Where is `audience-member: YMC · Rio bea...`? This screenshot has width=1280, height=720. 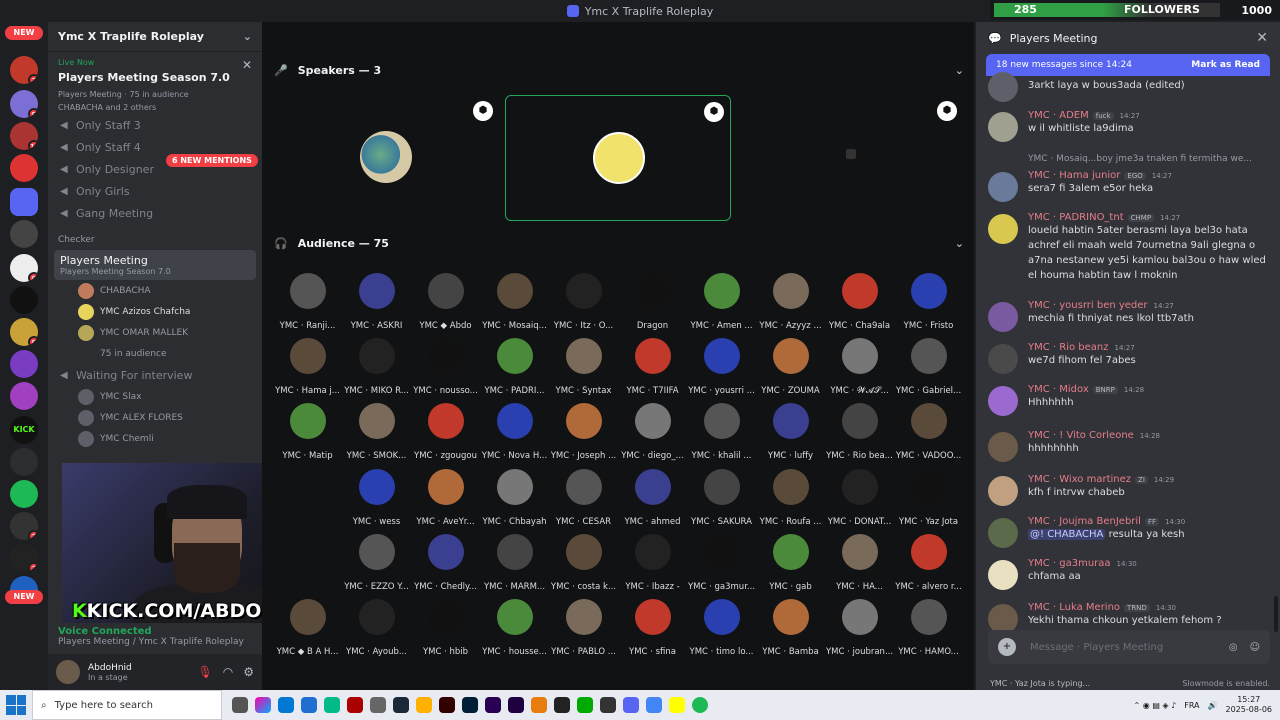
audience-member: YMC · Rio bea... is located at coordinates (859, 432).